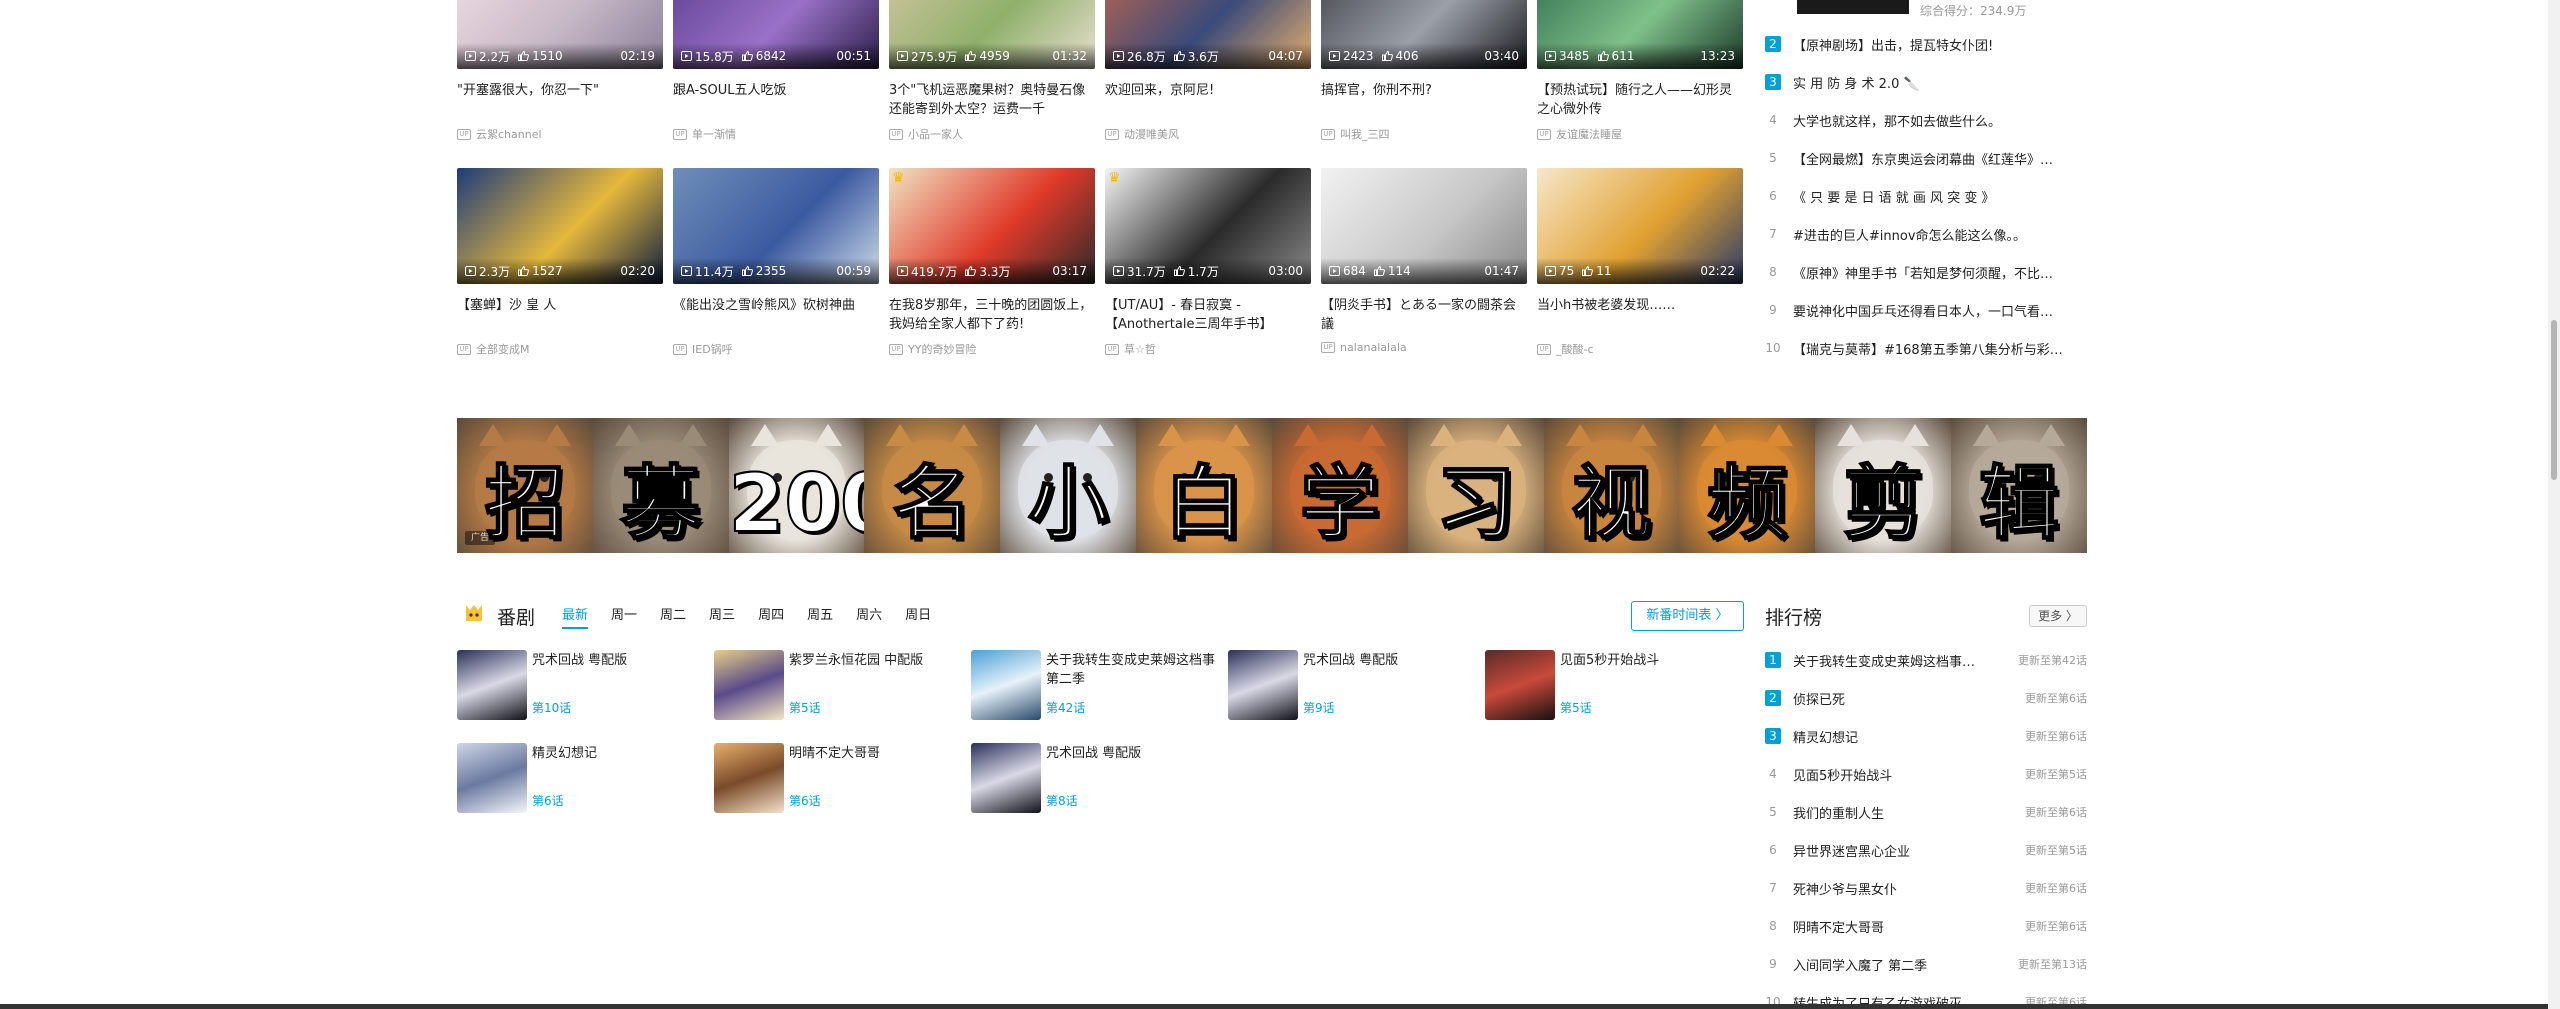  Describe the element at coordinates (1208, 349) in the screenshot. I see `video-uploader: UP 草☆哲` at that location.